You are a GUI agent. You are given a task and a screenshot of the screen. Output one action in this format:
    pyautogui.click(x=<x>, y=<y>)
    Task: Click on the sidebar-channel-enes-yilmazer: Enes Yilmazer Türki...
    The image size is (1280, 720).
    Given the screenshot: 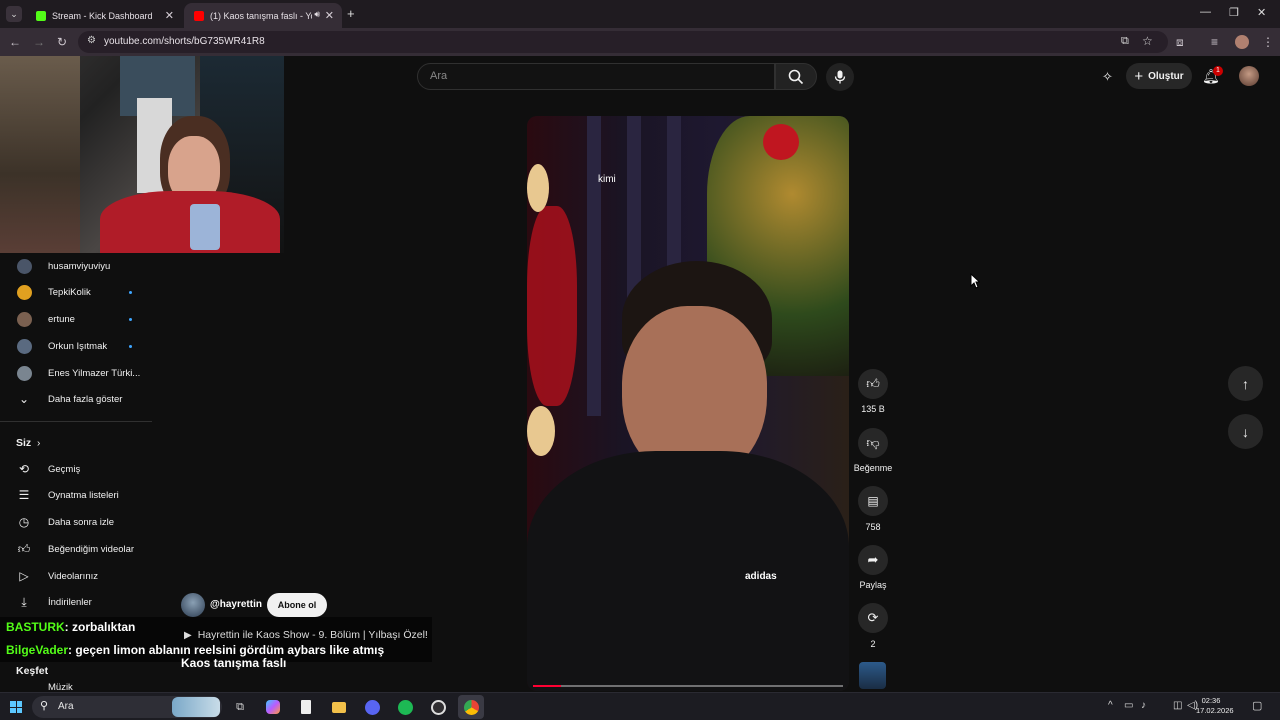 What is the action you would take?
    pyautogui.click(x=76, y=373)
    